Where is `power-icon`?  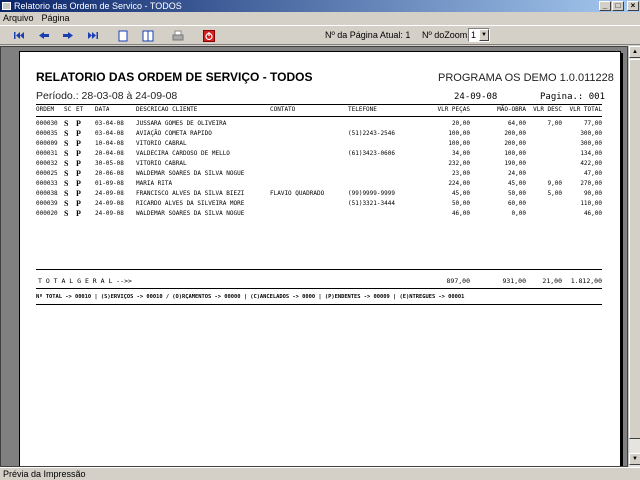
power-icon is located at coordinates (209, 35).